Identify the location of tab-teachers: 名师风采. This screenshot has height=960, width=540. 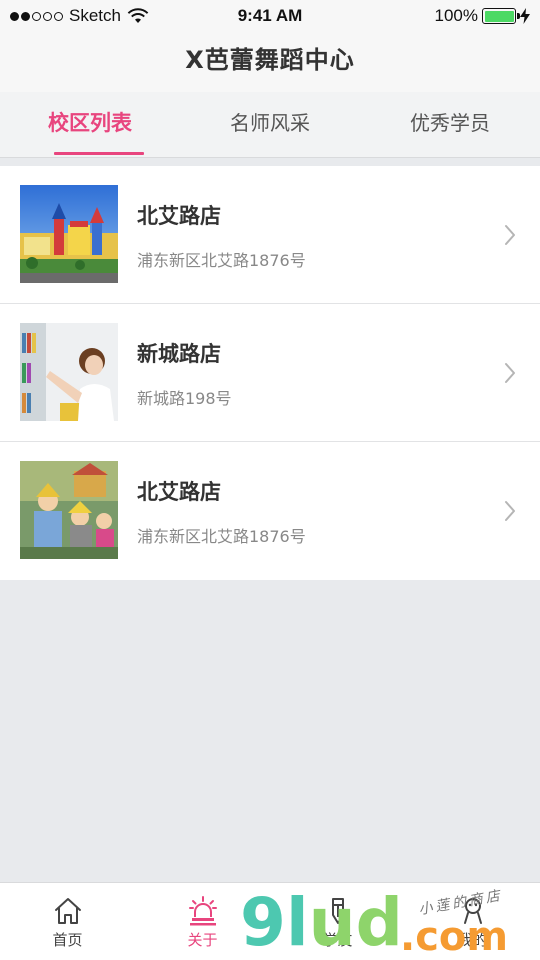
(270, 124).